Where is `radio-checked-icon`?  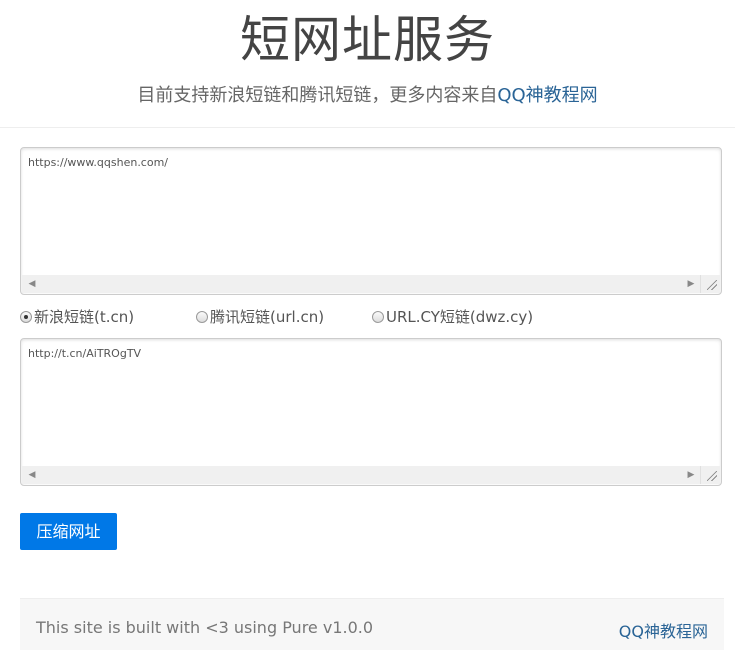 radio-checked-icon is located at coordinates (26, 316).